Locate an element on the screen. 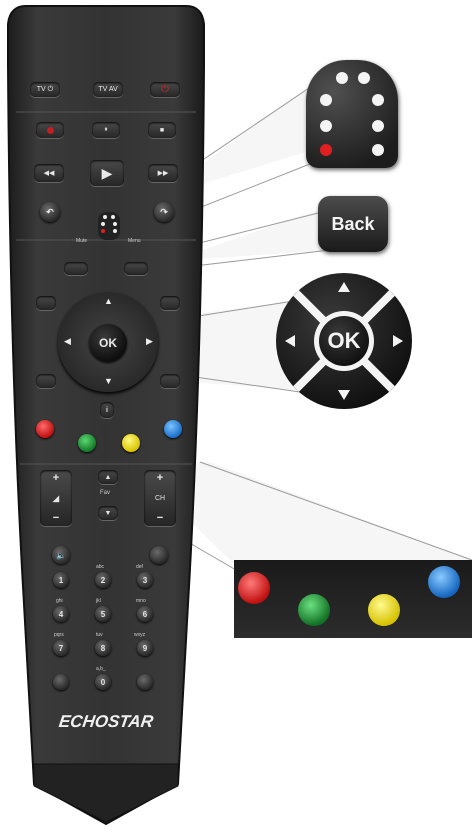  volume-icon: ◢ is located at coordinates (56, 498).